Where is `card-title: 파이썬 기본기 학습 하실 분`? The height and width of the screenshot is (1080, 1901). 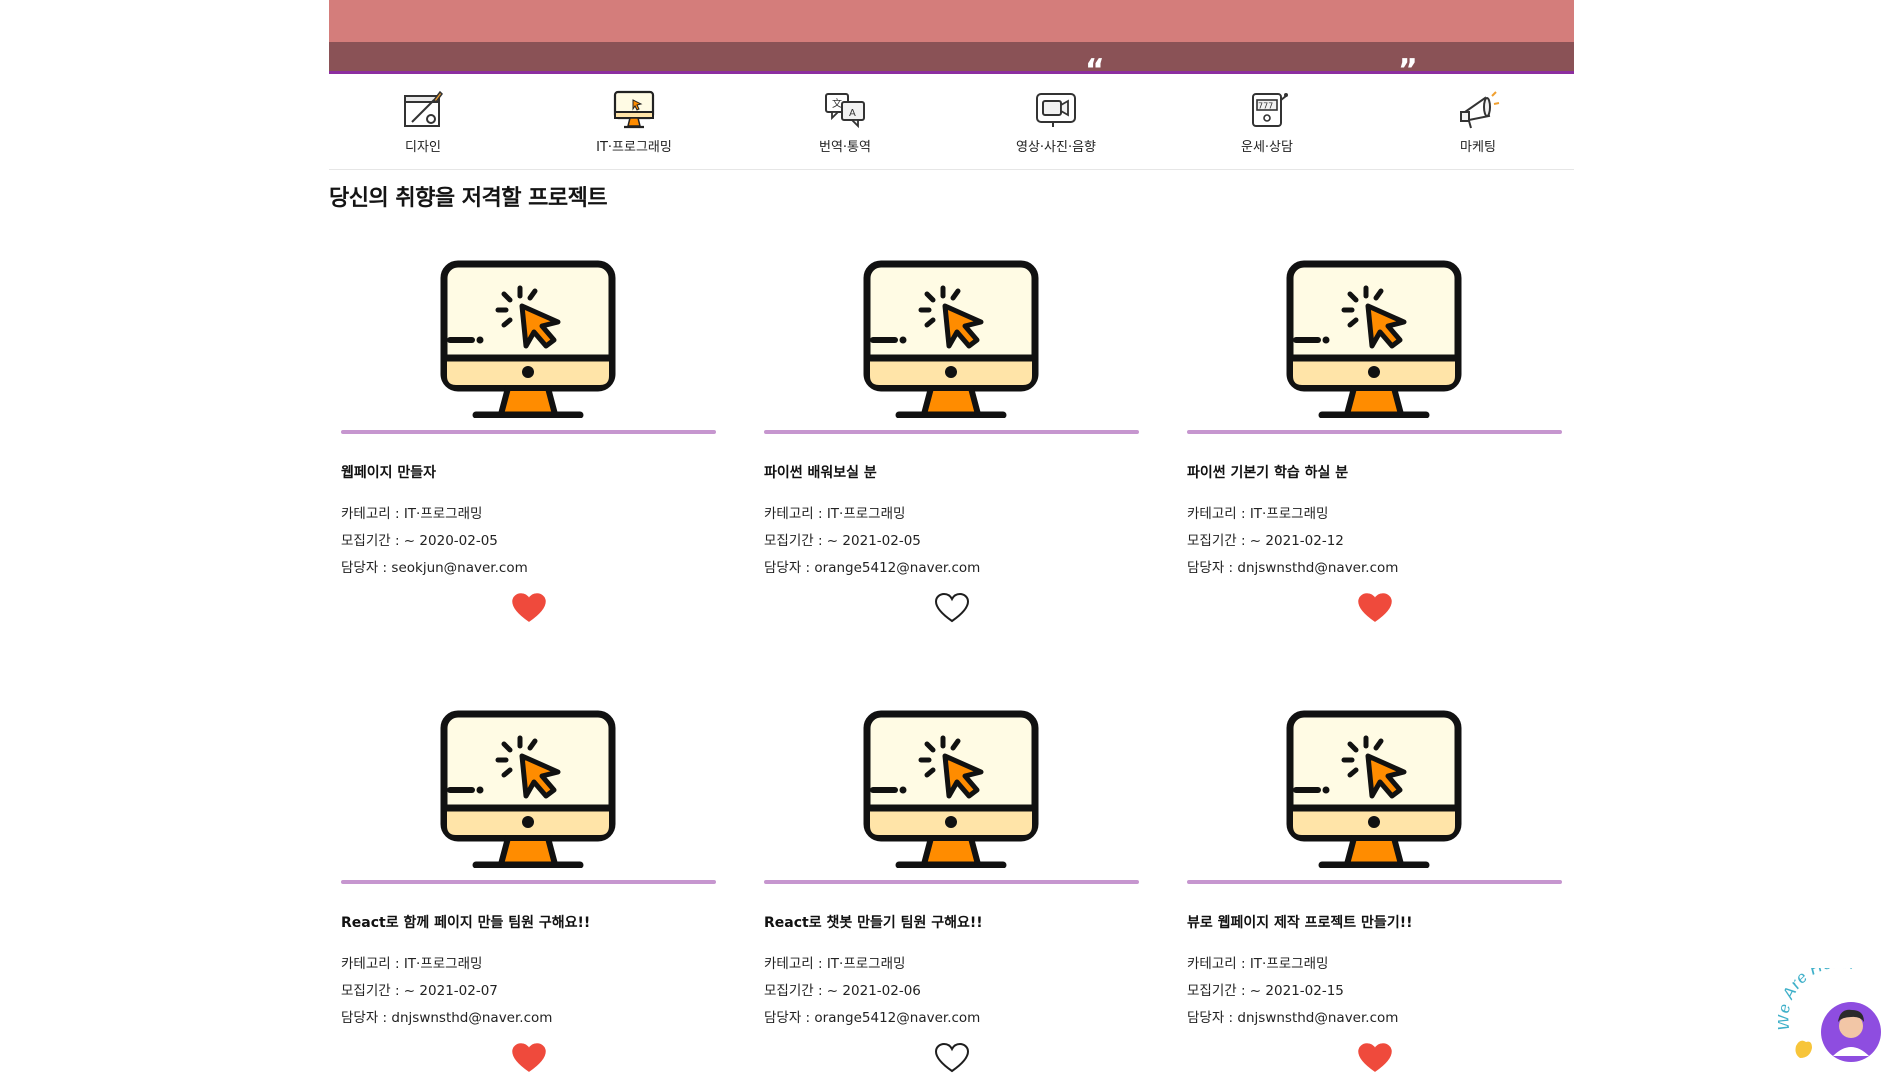 card-title: 파이썬 기본기 학습 하실 분 is located at coordinates (1374, 472).